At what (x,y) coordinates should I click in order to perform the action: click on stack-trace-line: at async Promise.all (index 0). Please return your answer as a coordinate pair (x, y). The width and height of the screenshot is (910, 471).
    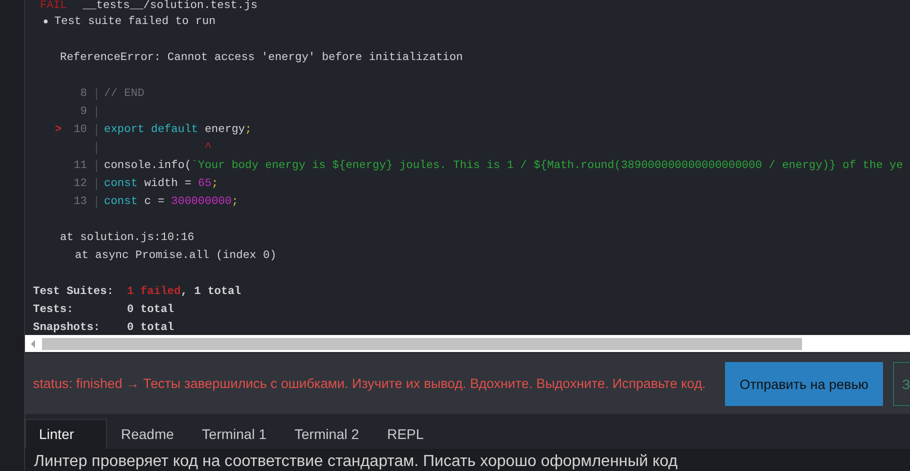
    Looking at the image, I should click on (175, 256).